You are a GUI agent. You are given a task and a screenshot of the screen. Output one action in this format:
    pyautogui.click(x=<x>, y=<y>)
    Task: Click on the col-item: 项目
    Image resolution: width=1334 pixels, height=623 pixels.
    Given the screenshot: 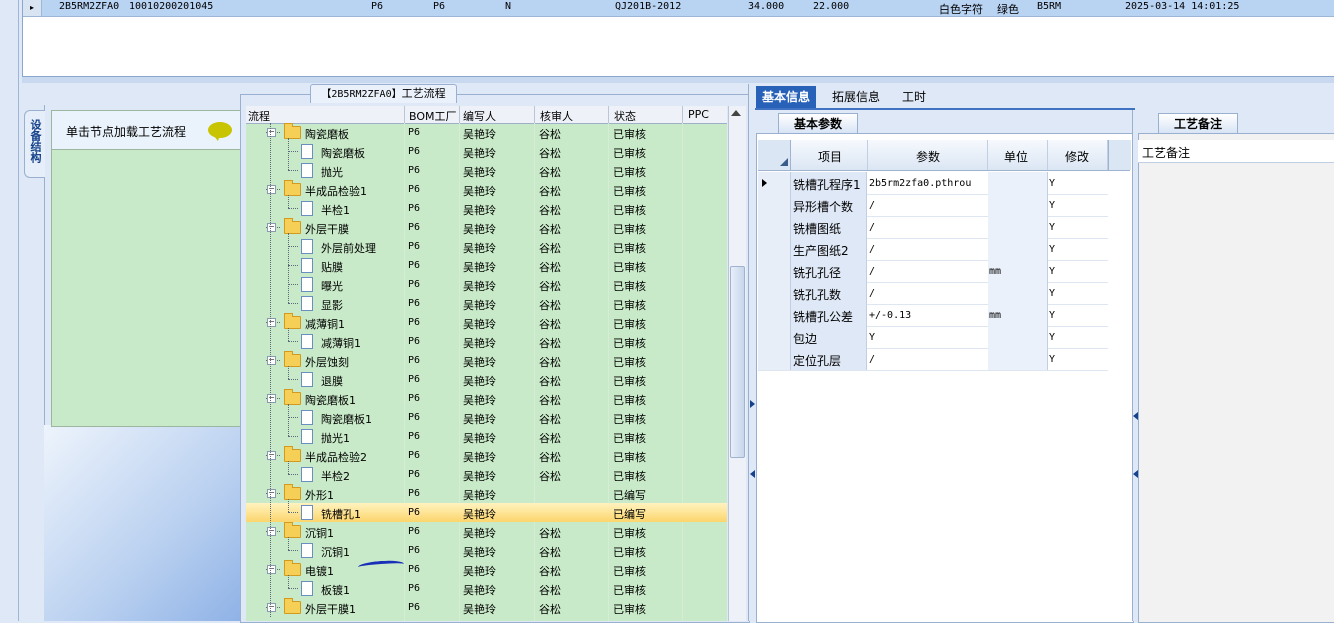 What is the action you would take?
    pyautogui.click(x=830, y=156)
    